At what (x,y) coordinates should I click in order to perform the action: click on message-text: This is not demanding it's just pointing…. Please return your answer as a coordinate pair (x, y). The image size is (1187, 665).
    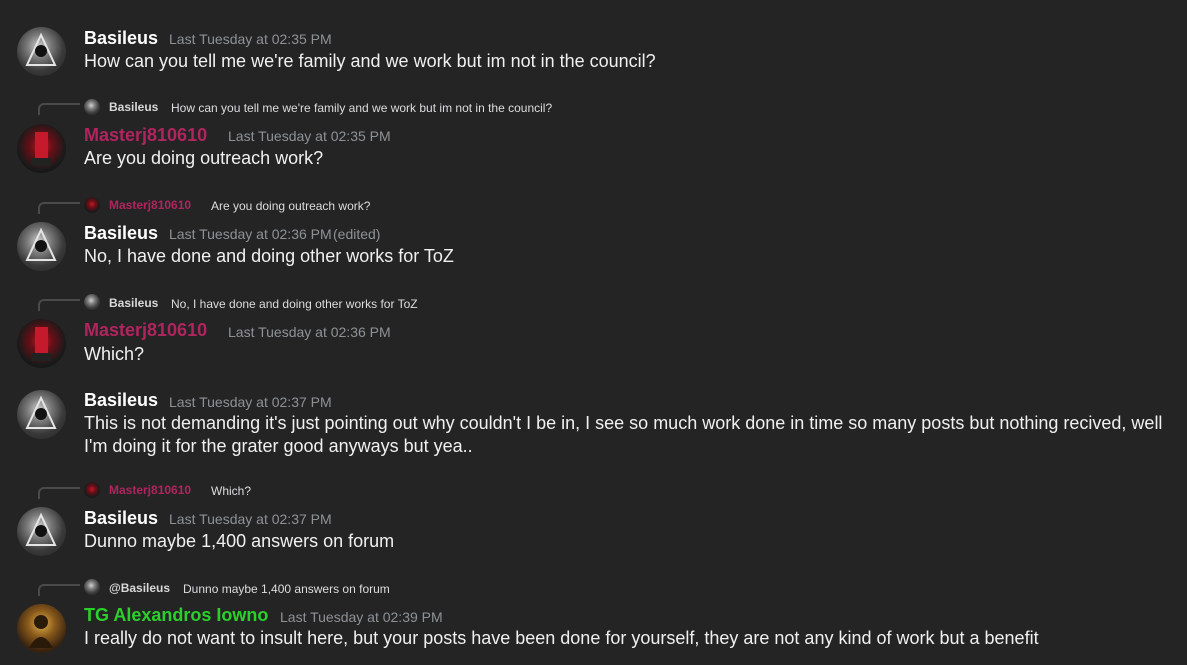
    Looking at the image, I should click on (623, 434).